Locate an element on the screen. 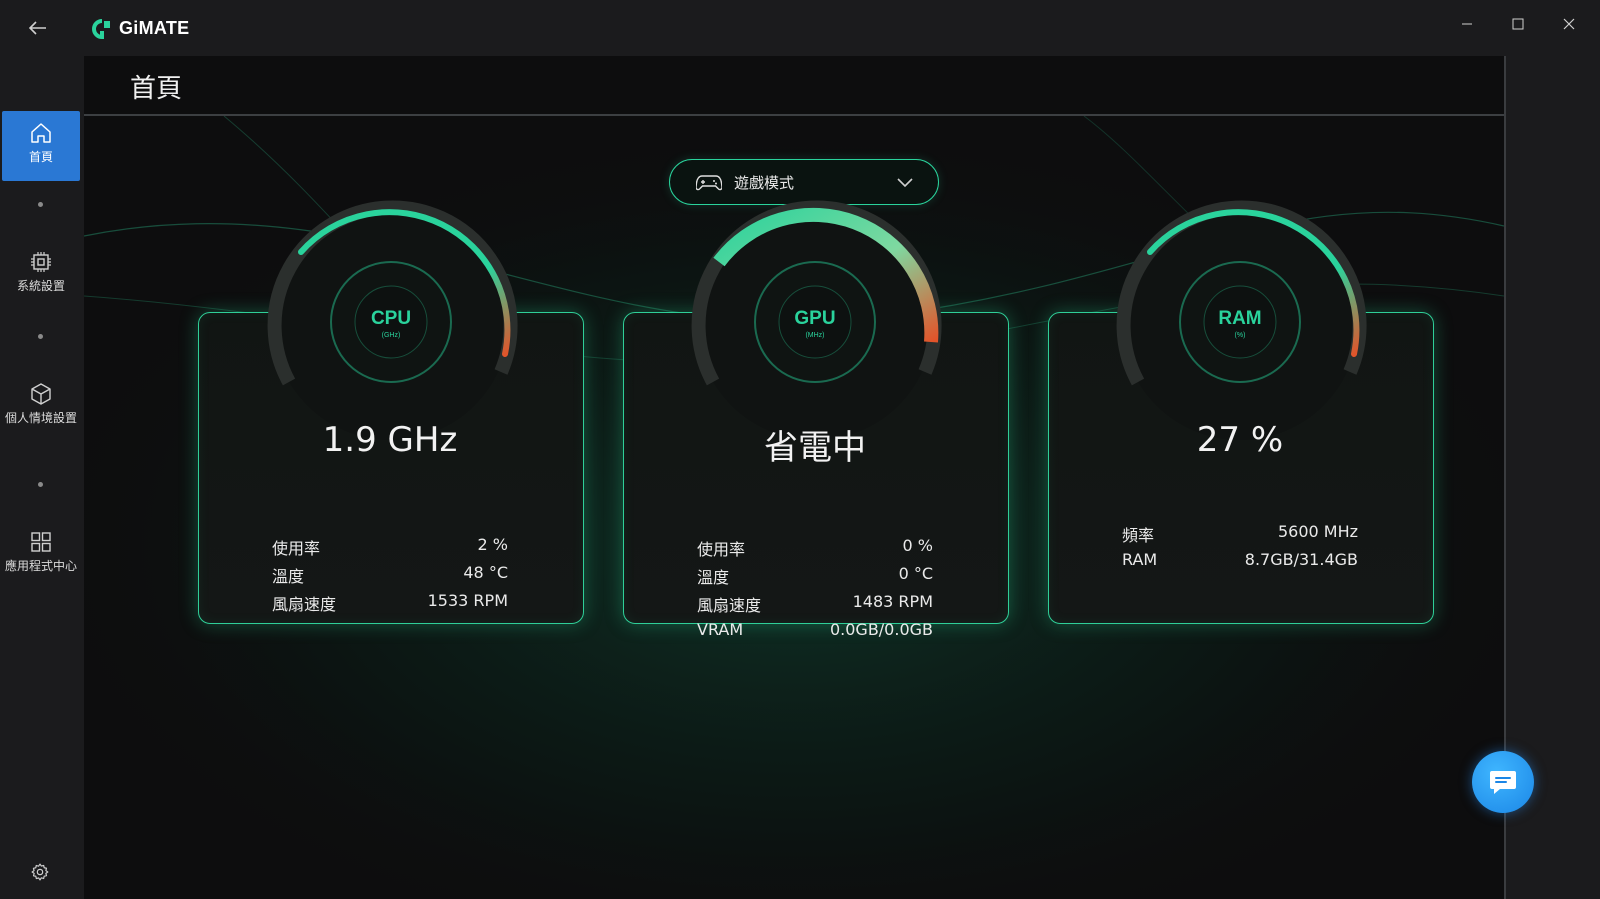 Image resolution: width=1600 pixels, height=899 pixels. app-name: GiMATE is located at coordinates (154, 28).